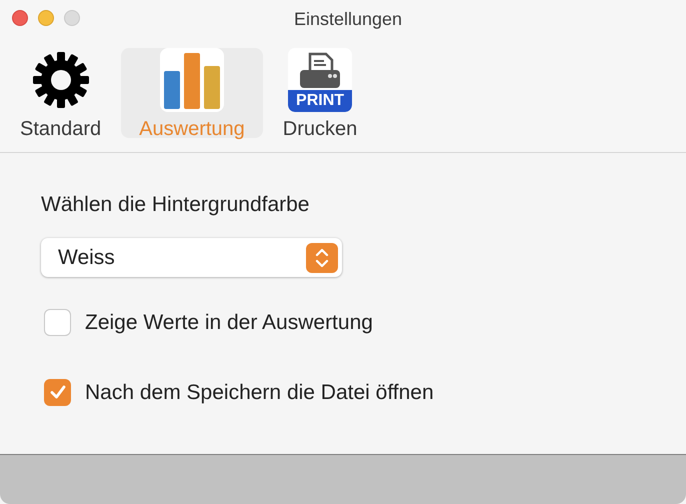  Describe the element at coordinates (322, 257) in the screenshot. I see `stepper-icon` at that location.